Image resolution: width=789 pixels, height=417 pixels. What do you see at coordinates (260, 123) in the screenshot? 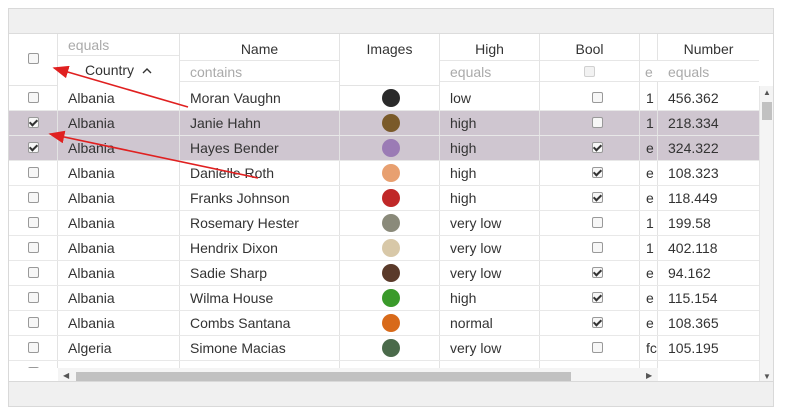
I see `name-cell: Janie Hahn` at bounding box center [260, 123].